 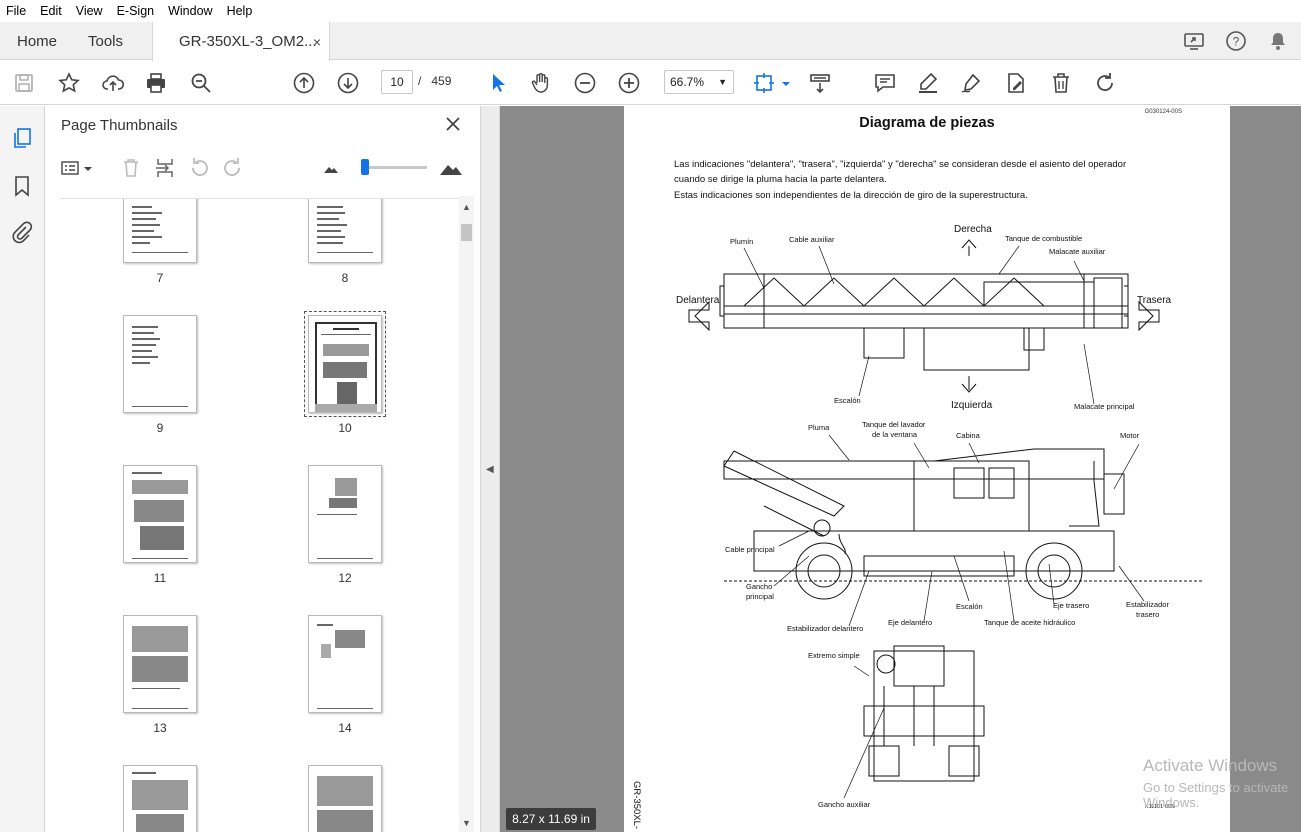 What do you see at coordinates (971, 83) in the screenshot?
I see `sign-pen-icon` at bounding box center [971, 83].